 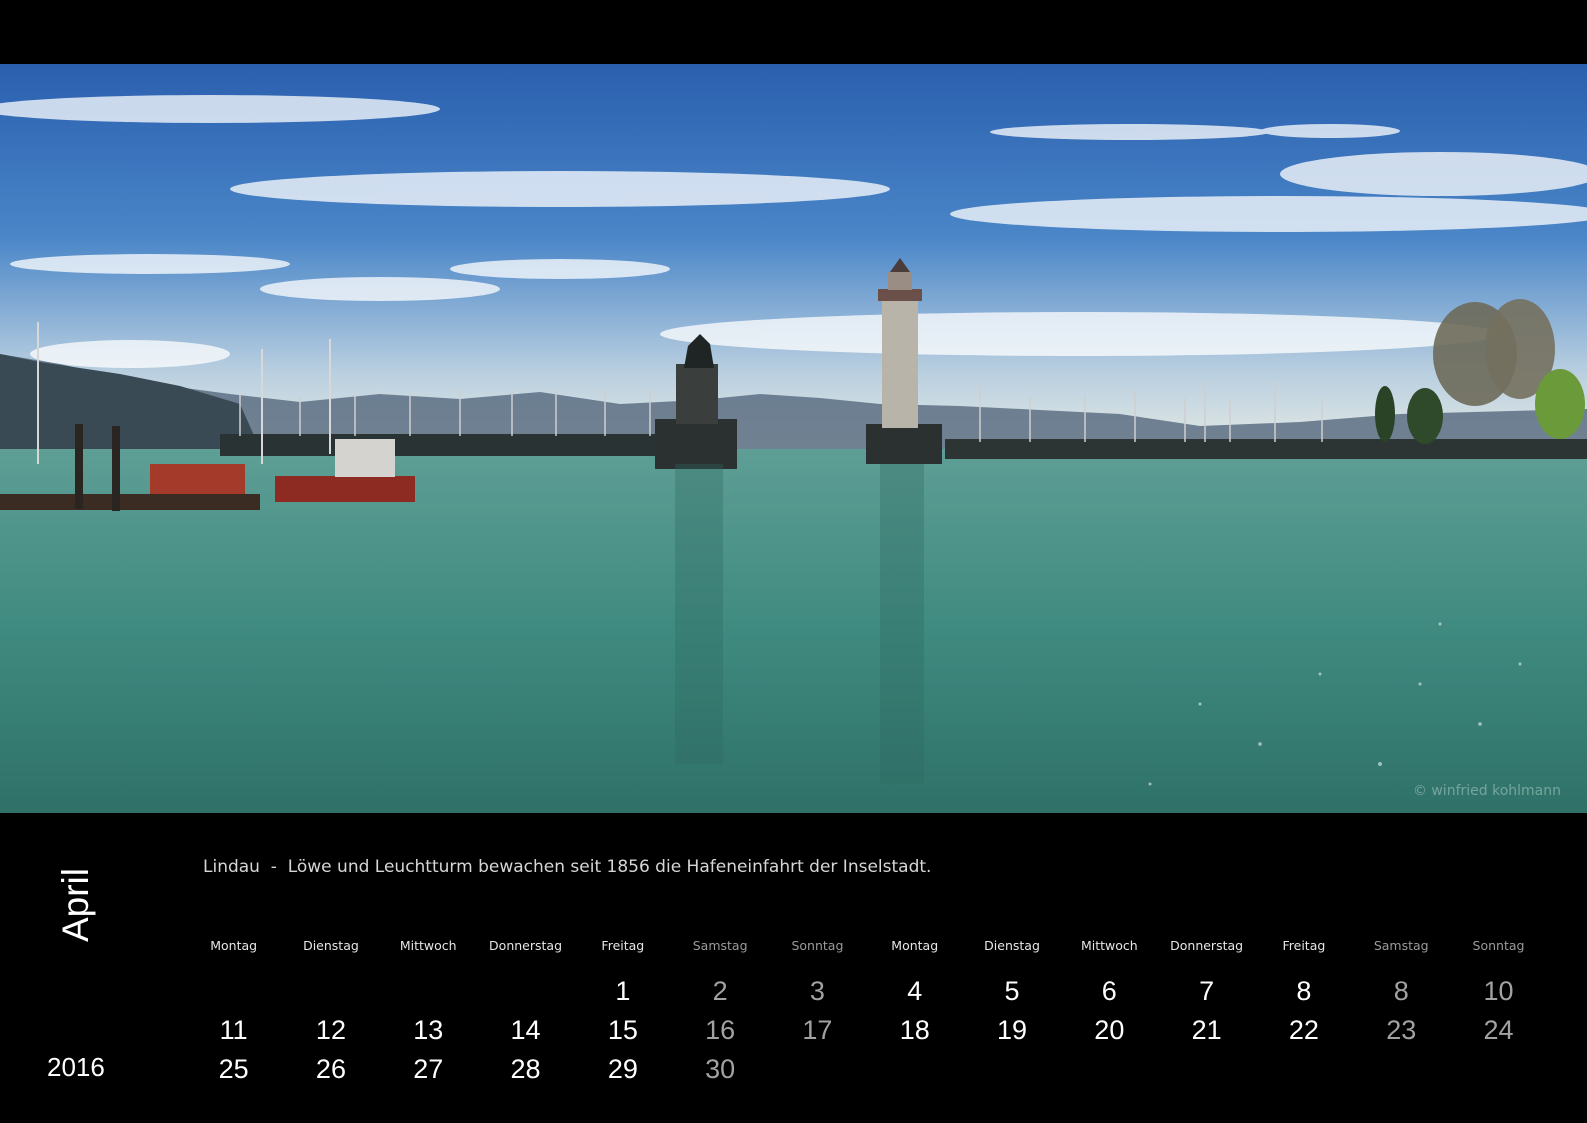 I want to click on day-cell: 13, so click(x=428, y=1030).